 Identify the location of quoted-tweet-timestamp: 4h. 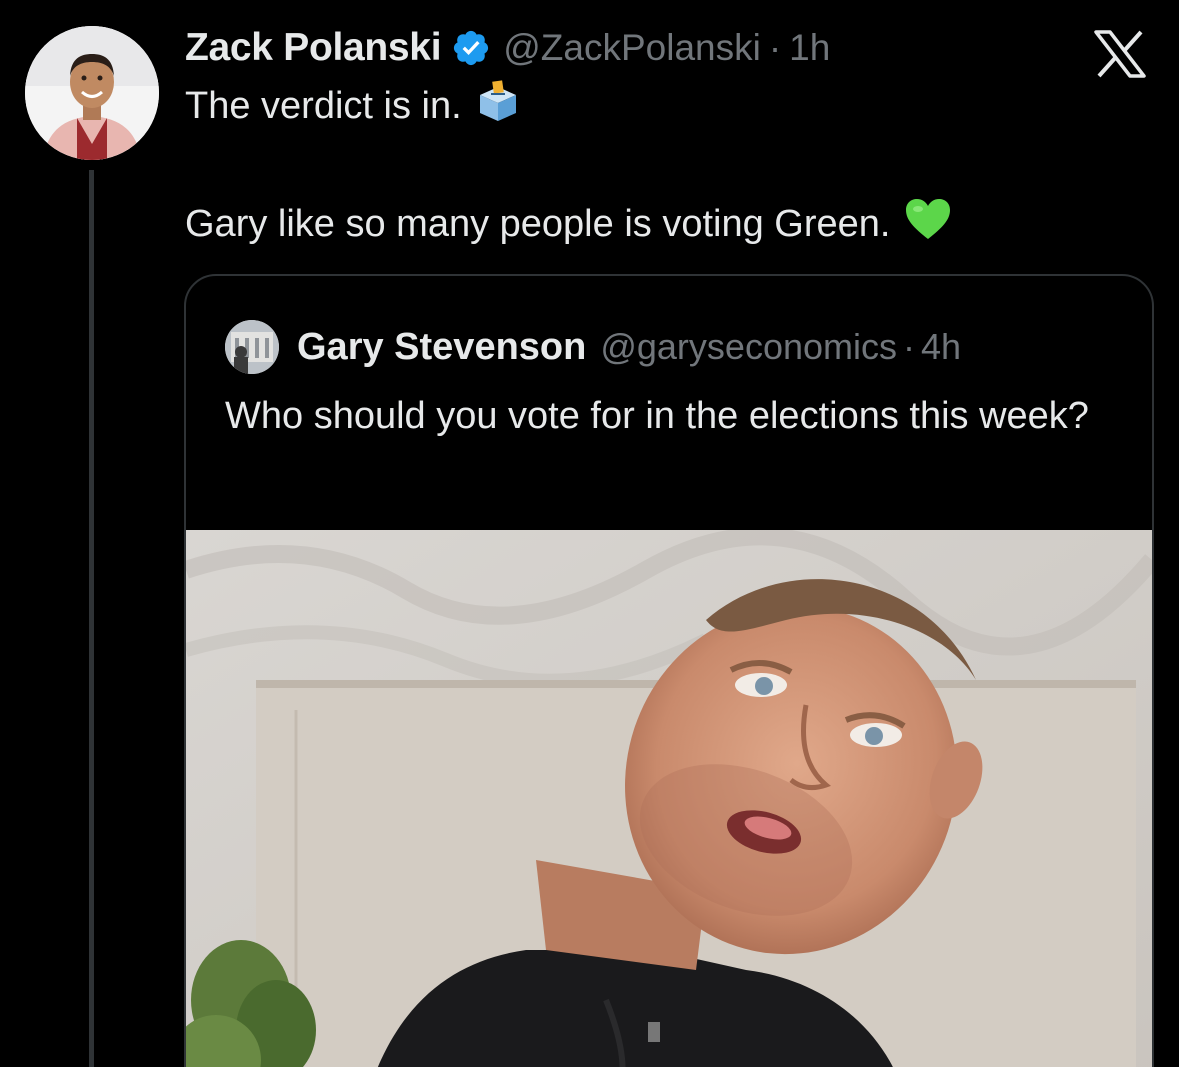
(941, 347).